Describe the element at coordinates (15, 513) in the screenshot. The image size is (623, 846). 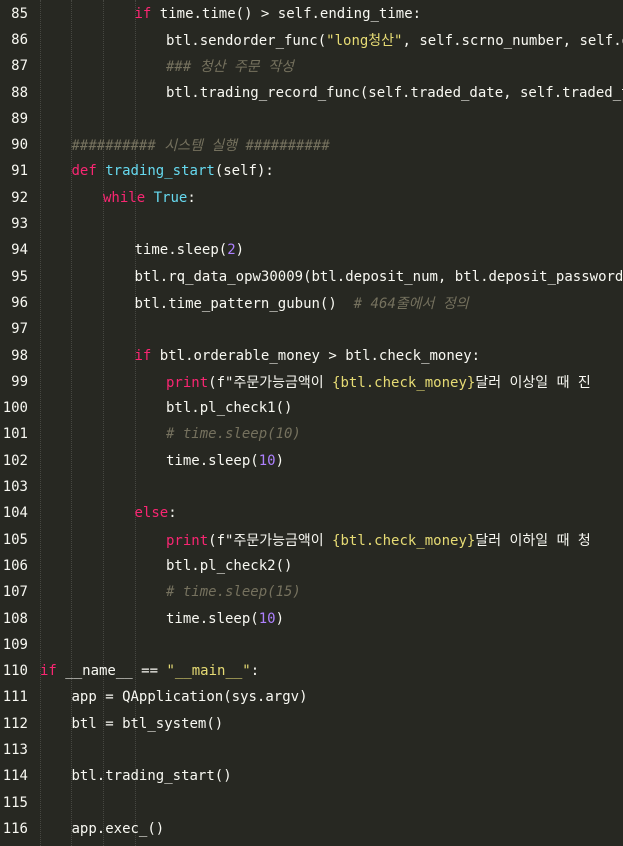
I see `line-number: 104` at that location.